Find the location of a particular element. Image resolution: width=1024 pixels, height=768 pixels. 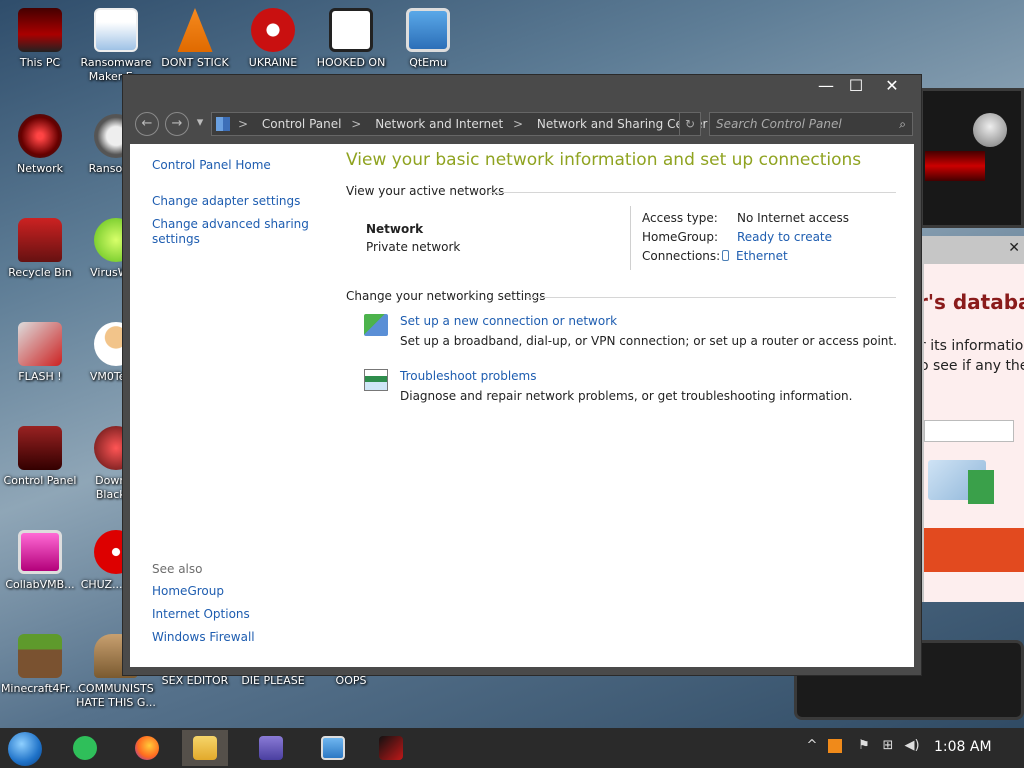

warning-icon is located at coordinates (835, 746).